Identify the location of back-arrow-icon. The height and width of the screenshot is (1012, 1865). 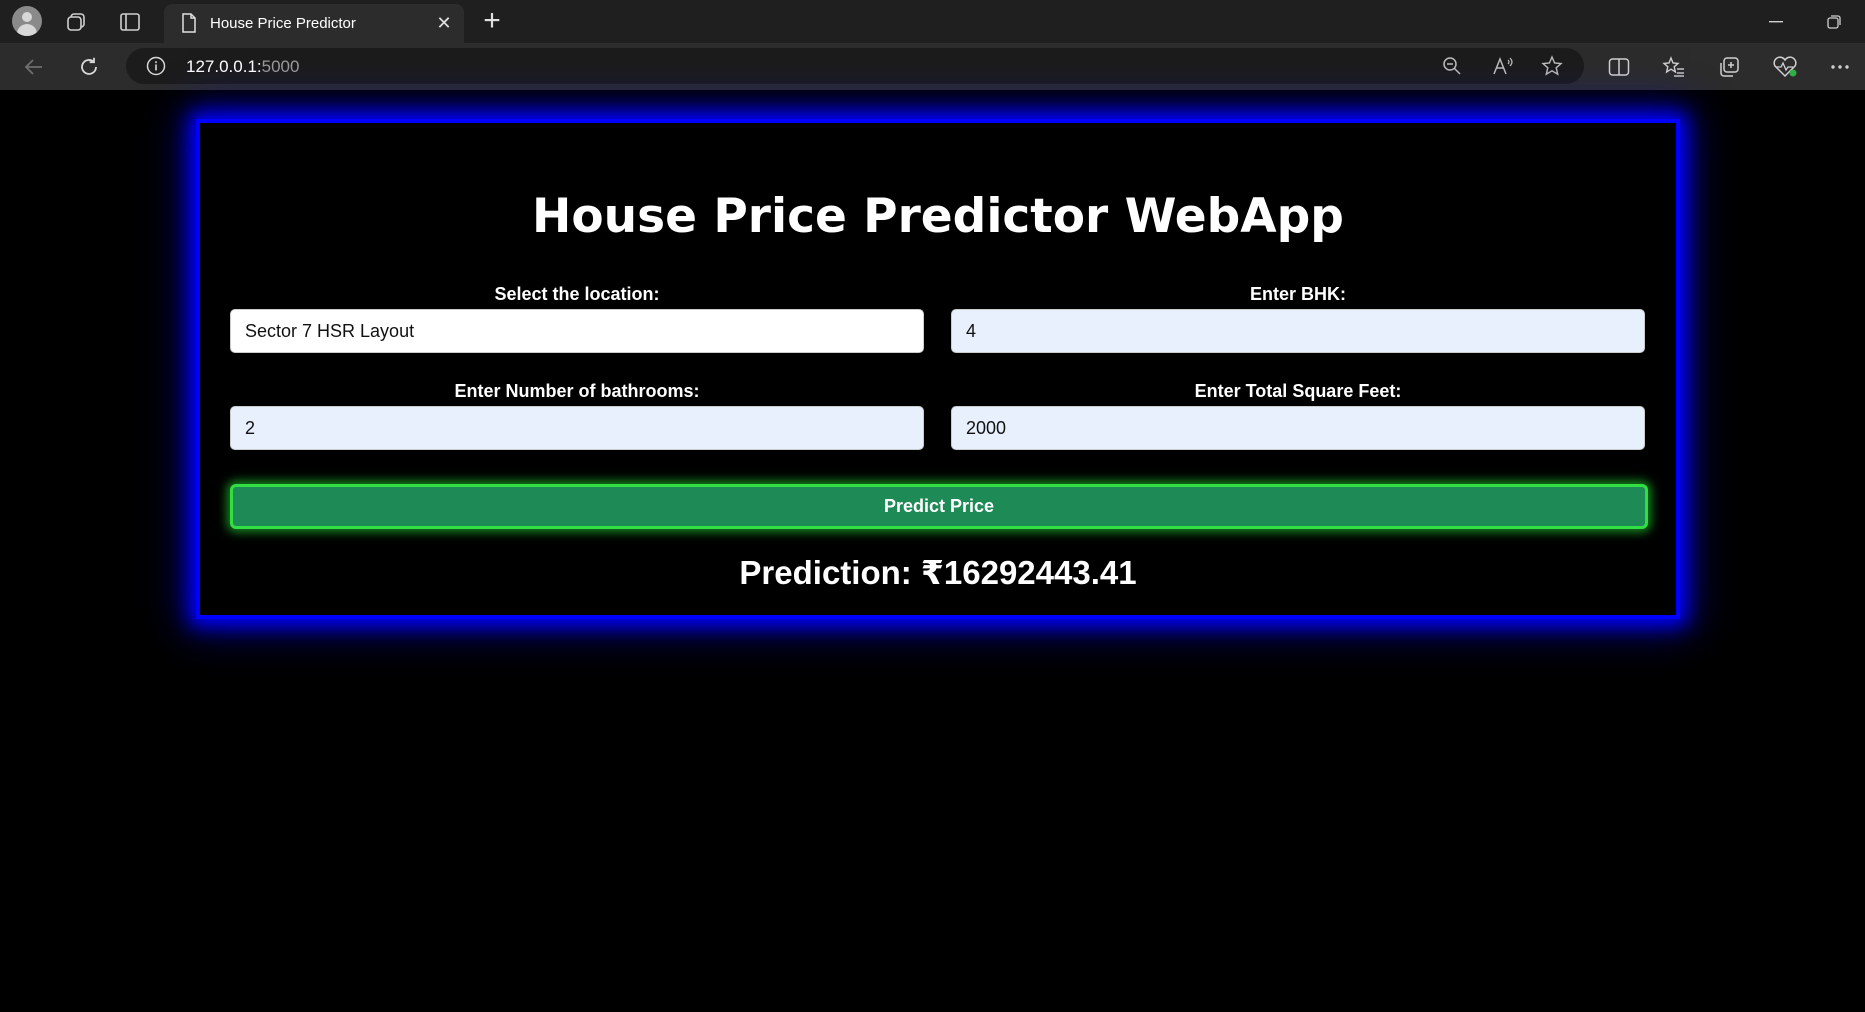
(34, 67).